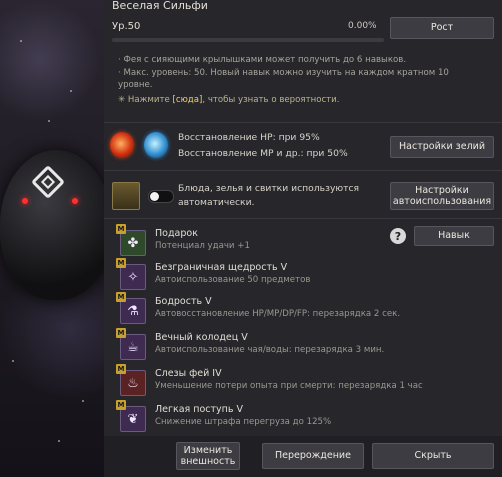 The width and height of the screenshot is (502, 477). What do you see at coordinates (122, 145) in the screenshot?
I see `hp-potion-icon` at bounding box center [122, 145].